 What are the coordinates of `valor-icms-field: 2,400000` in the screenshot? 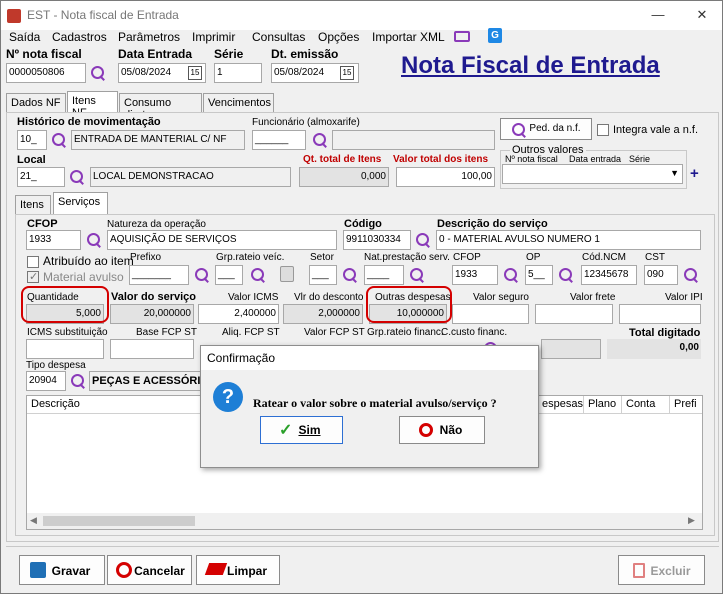 It's located at (238, 314).